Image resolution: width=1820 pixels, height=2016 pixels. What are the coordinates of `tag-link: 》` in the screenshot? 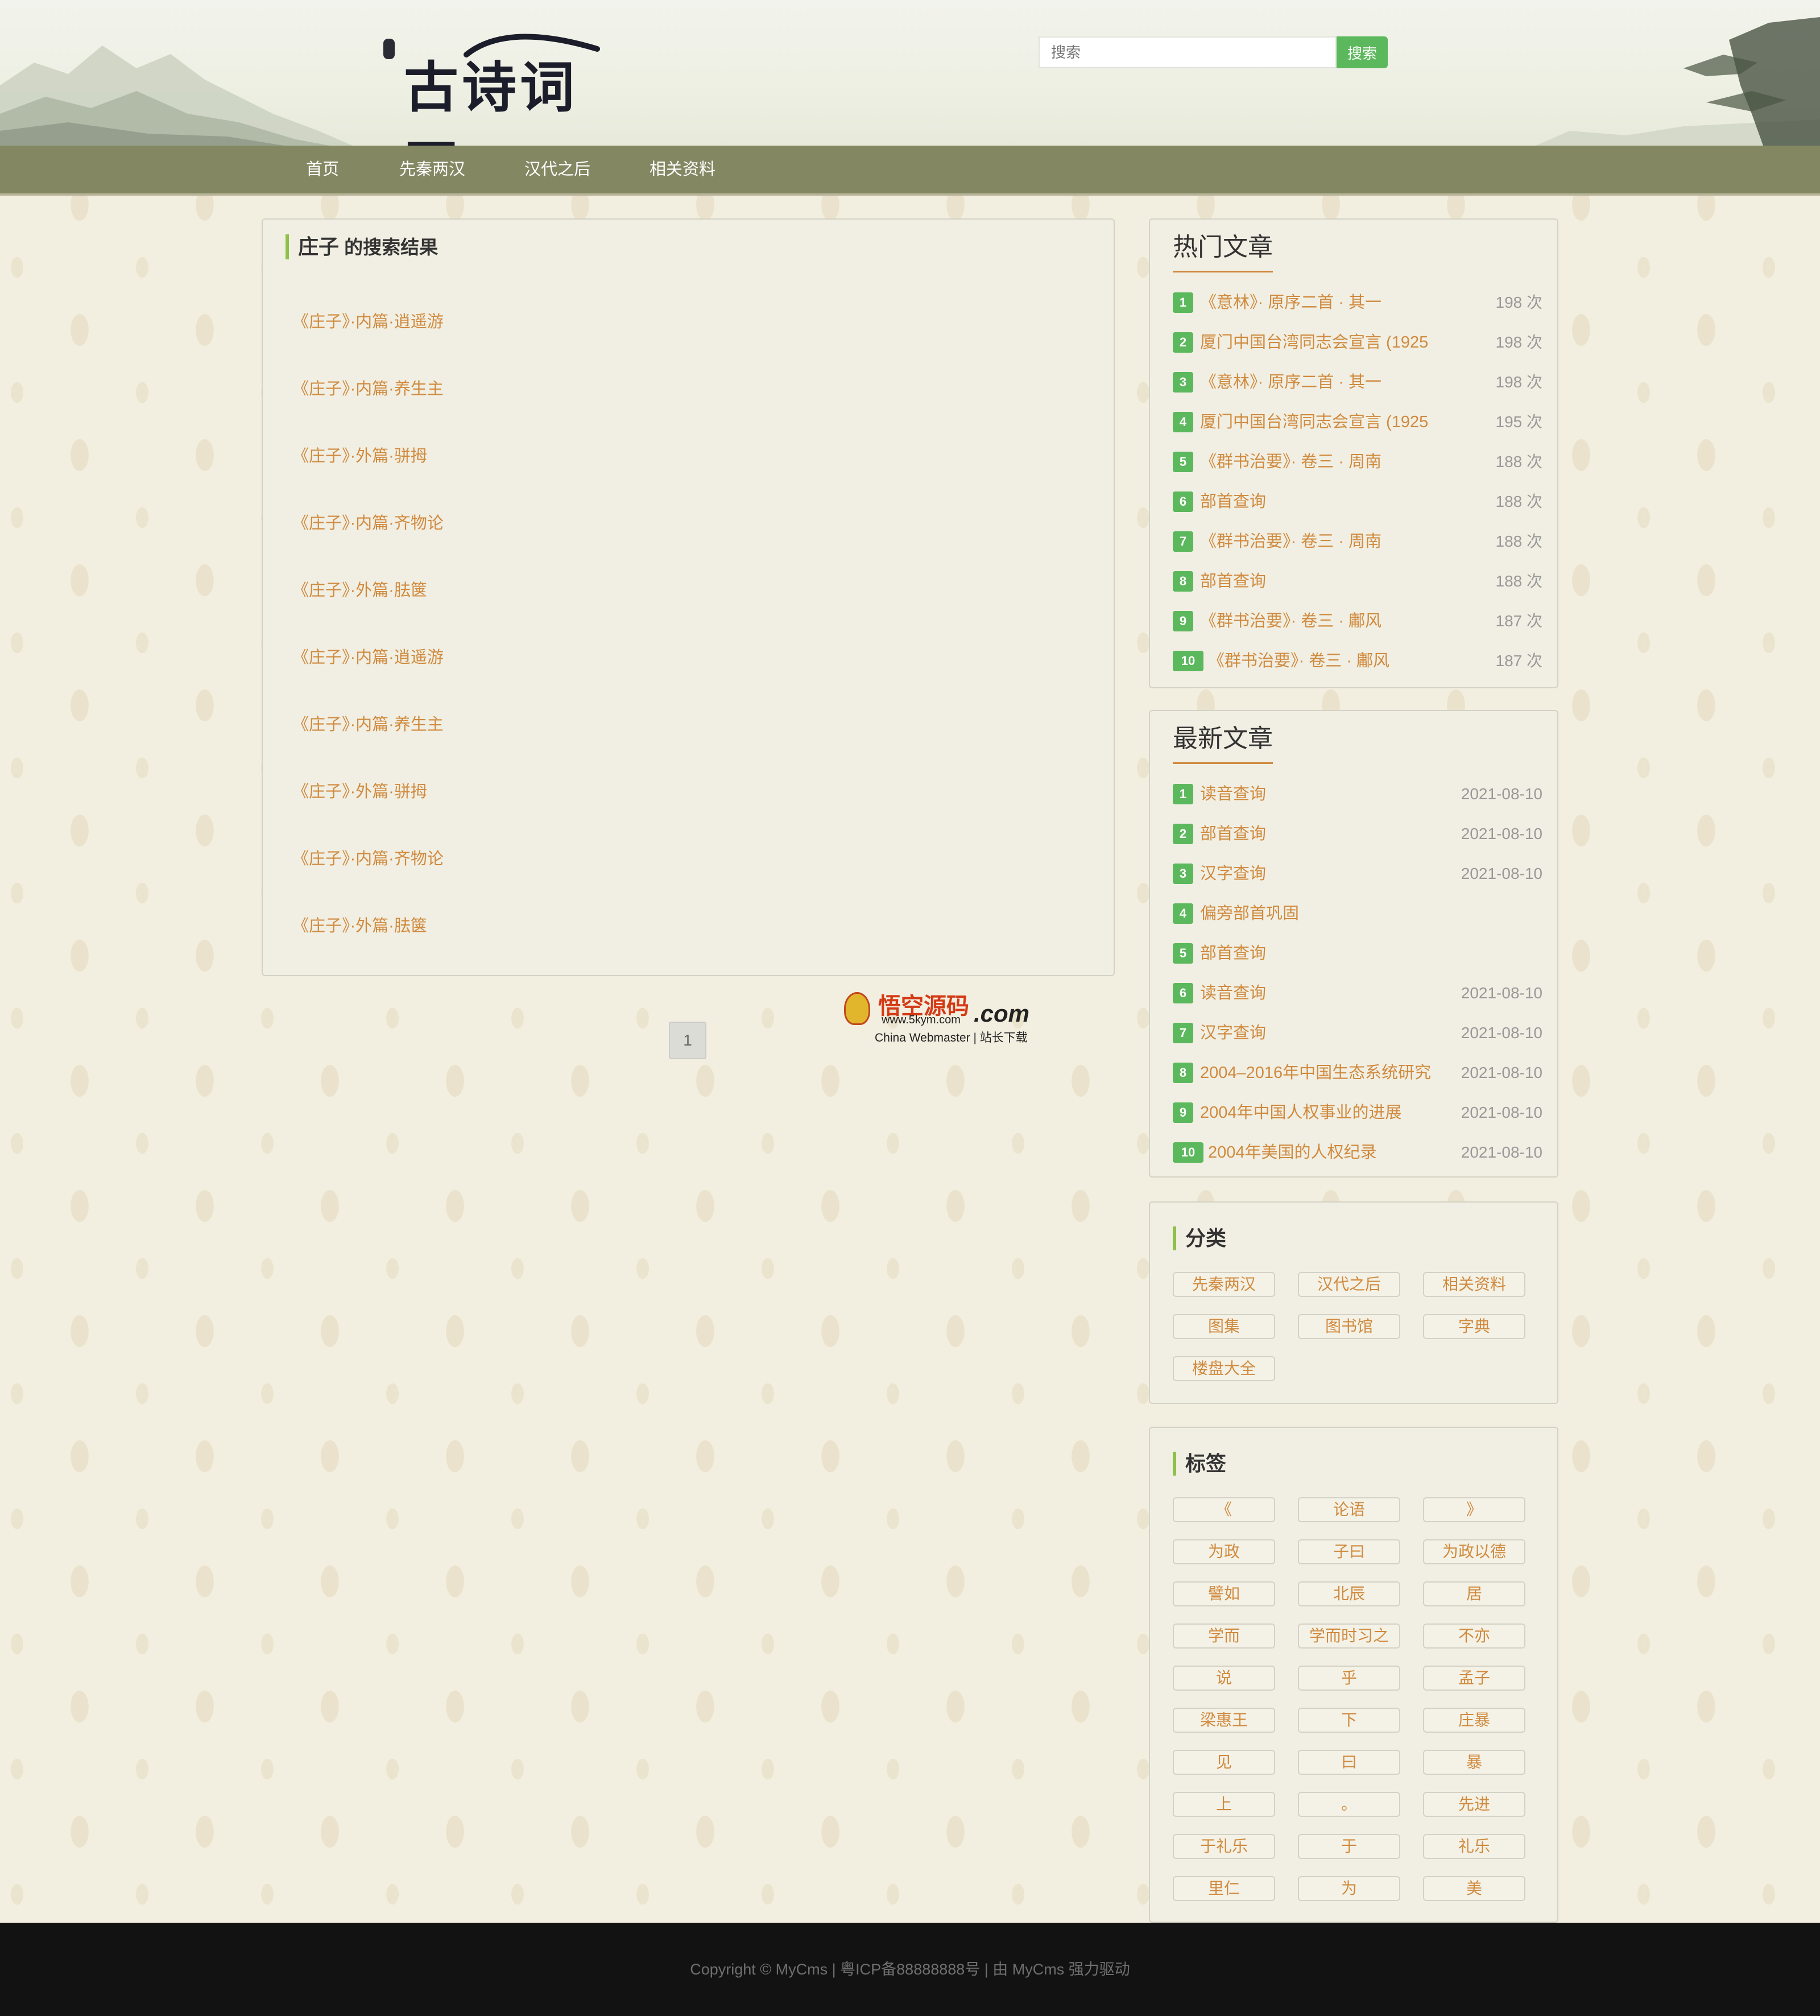 It's located at (1474, 1509).